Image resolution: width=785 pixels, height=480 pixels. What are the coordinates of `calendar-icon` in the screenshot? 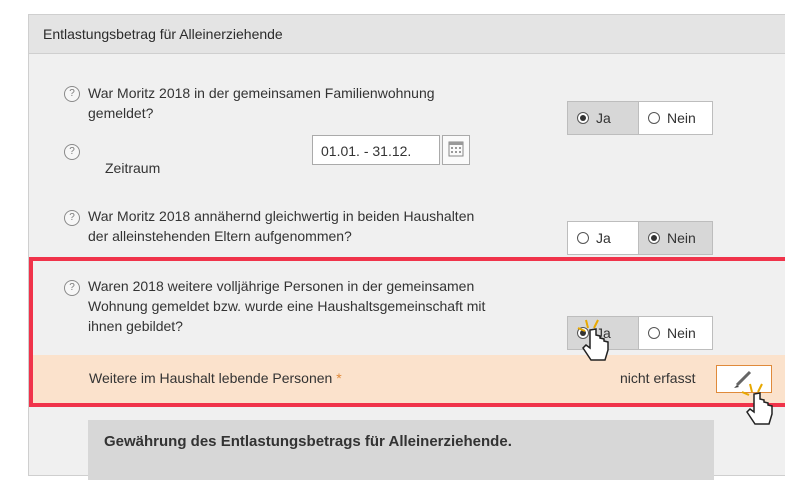 It's located at (456, 149).